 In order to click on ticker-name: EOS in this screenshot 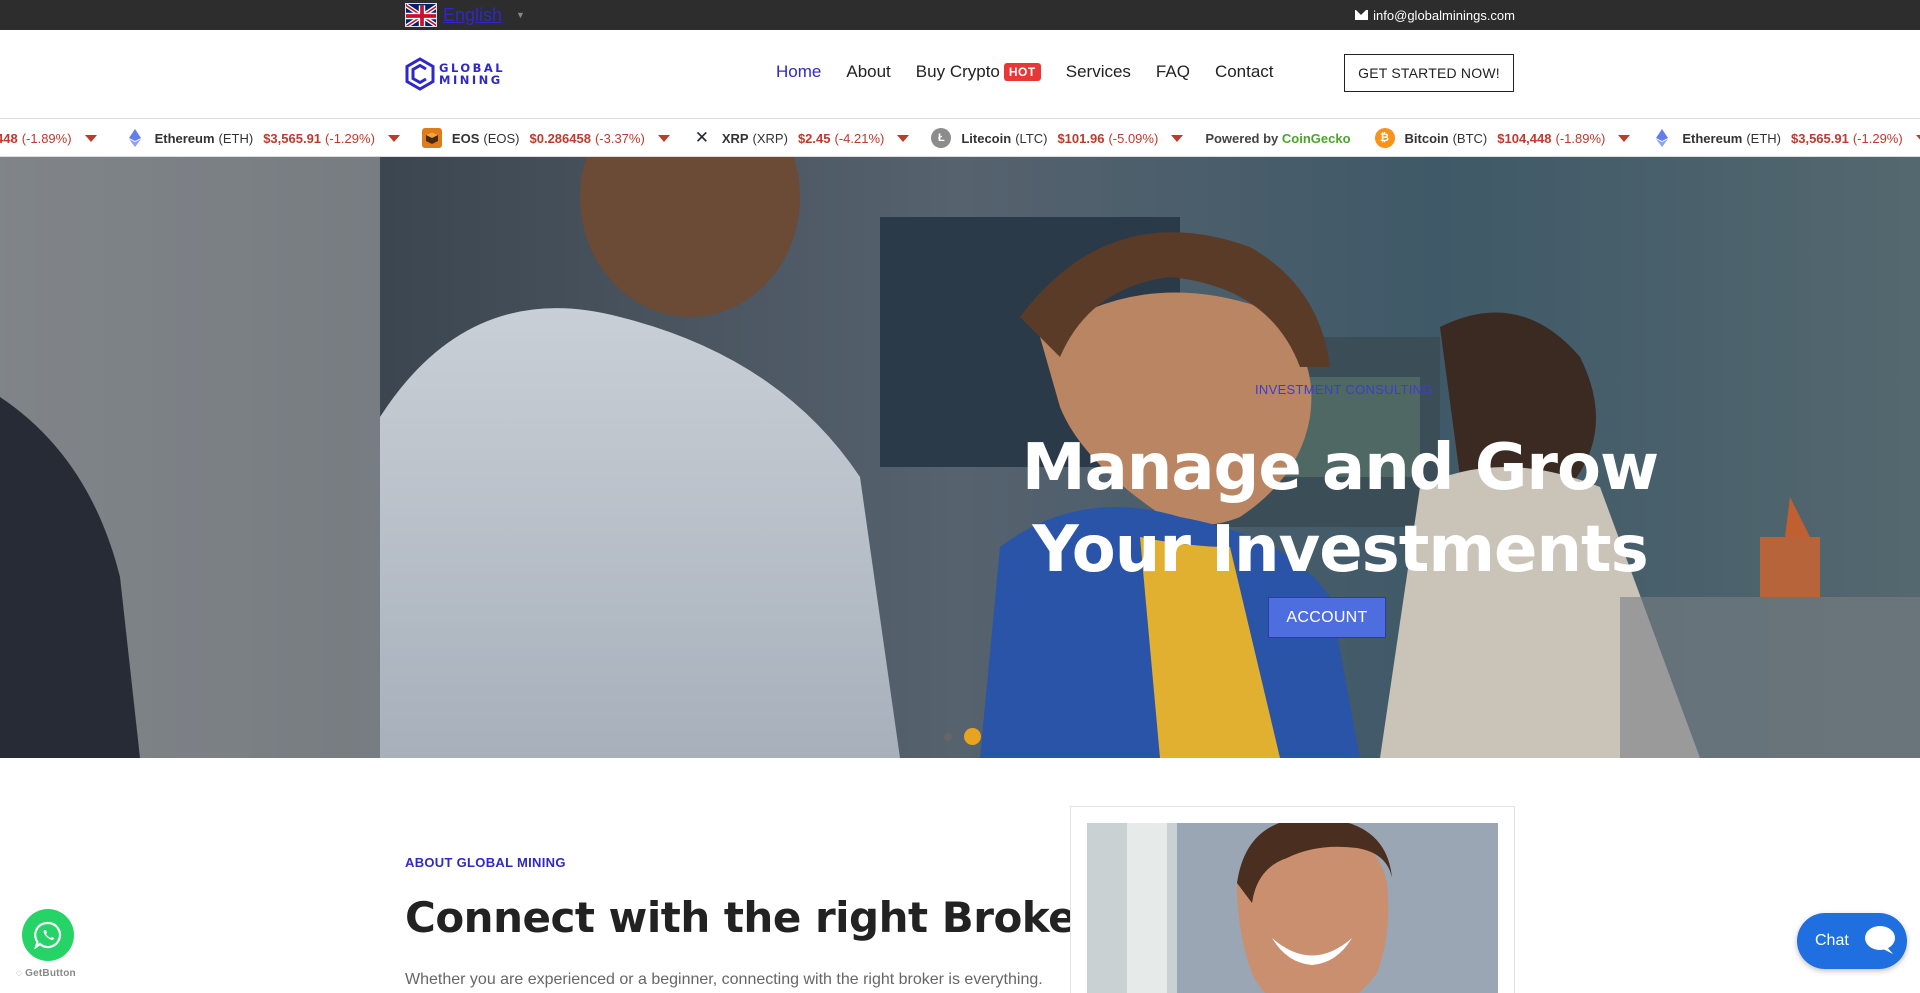, I will do `click(465, 138)`.